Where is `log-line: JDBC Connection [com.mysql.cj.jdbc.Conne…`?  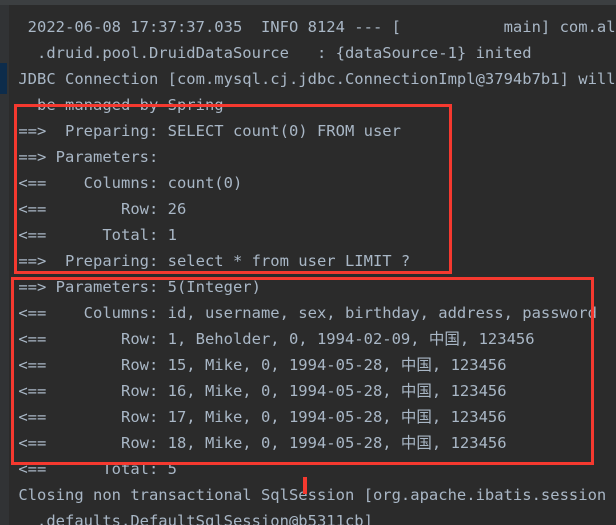
log-line: JDBC Connection [com.mysql.cj.jdbc.Conne… is located at coordinates (312, 79).